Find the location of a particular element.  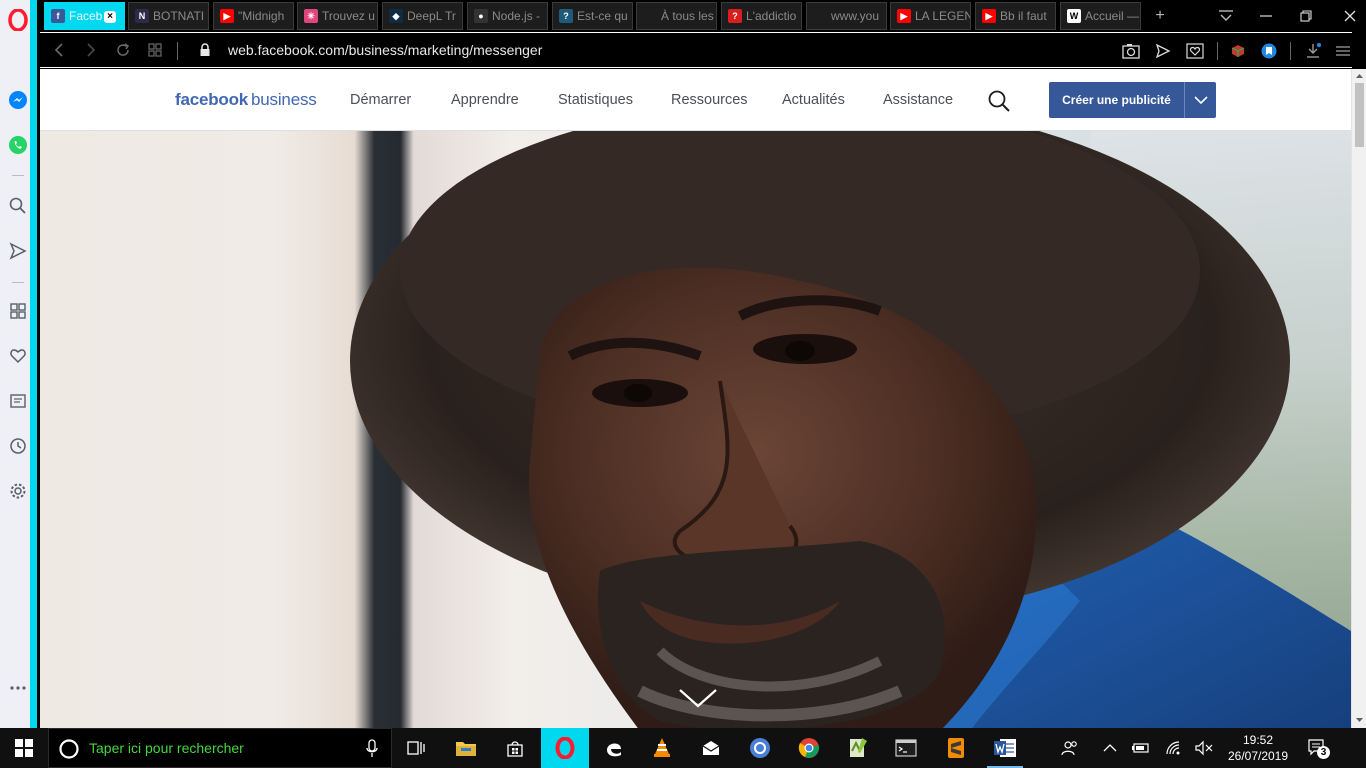

tab-menu-icon is located at coordinates (1226, 16).